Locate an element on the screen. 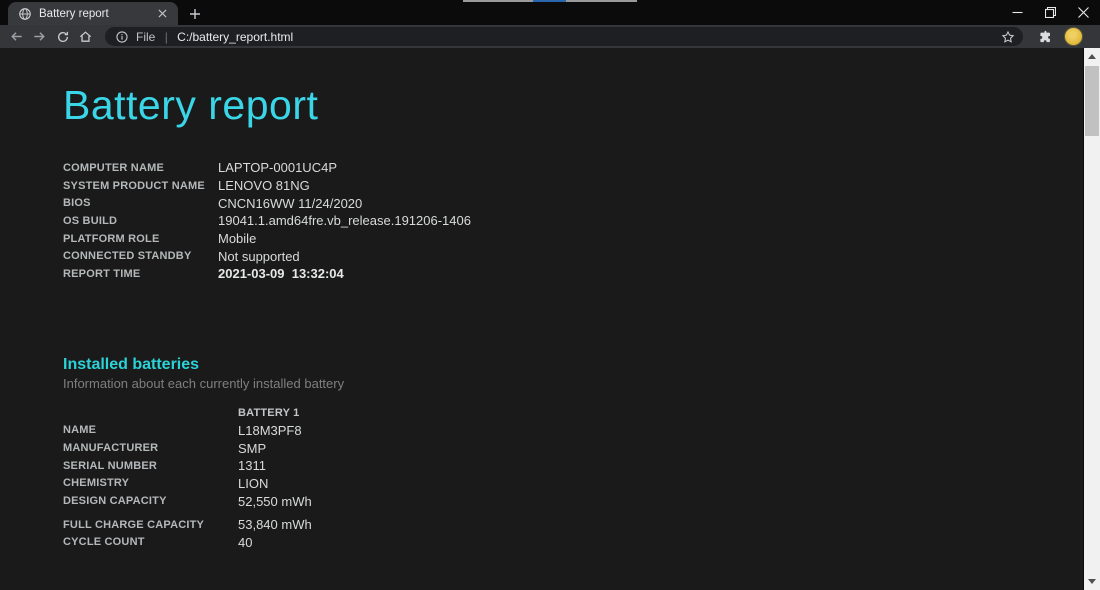 This screenshot has width=1100, height=590. tab-battery-report: Battery report is located at coordinates (93, 13).